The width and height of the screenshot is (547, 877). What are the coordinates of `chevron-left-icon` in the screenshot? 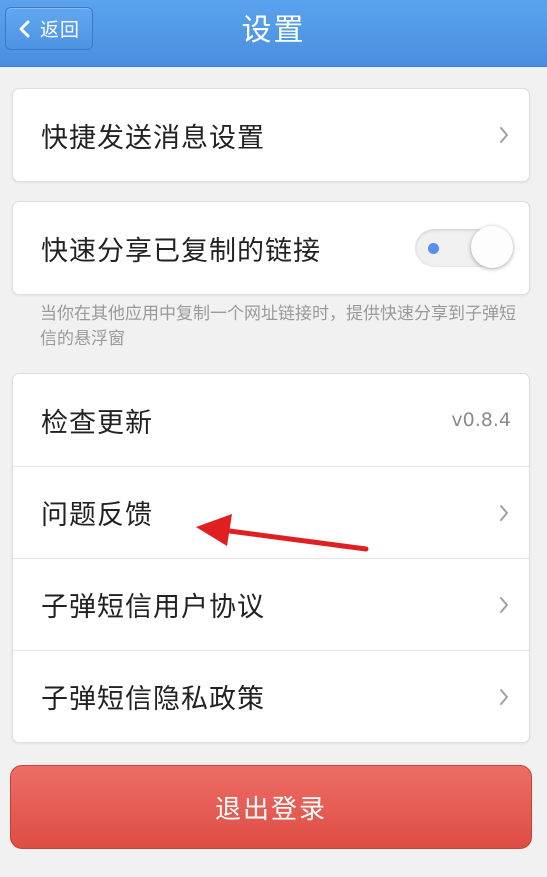 It's located at (25, 29).